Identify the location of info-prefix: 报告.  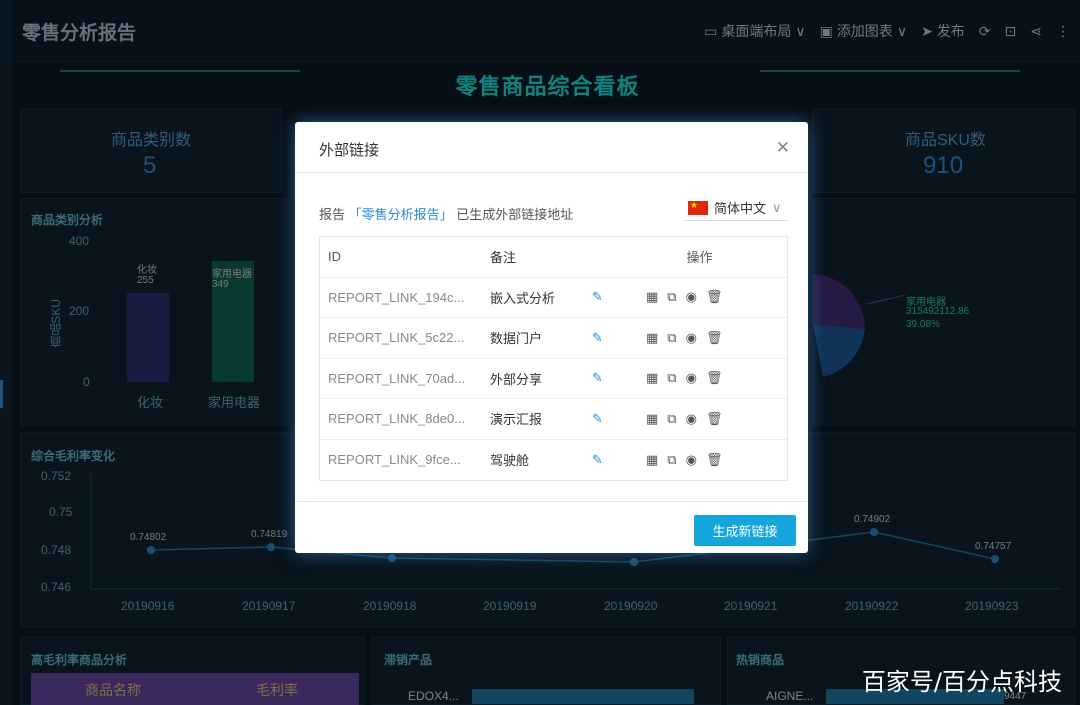
(332, 214).